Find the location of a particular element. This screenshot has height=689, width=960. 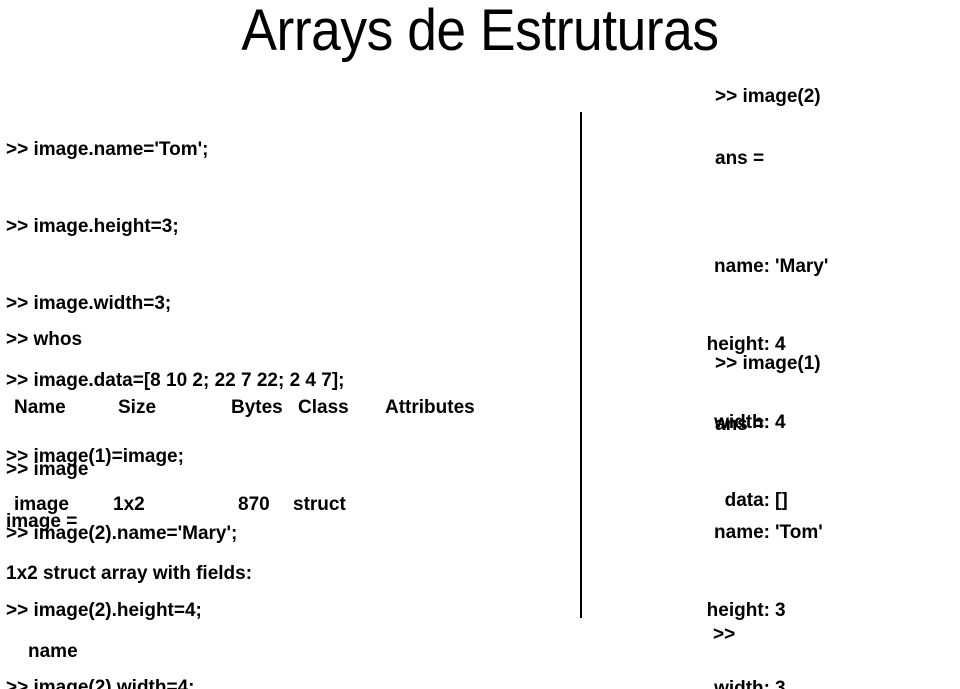

command-line: >> image(2).height=4; is located at coordinates (104, 610).